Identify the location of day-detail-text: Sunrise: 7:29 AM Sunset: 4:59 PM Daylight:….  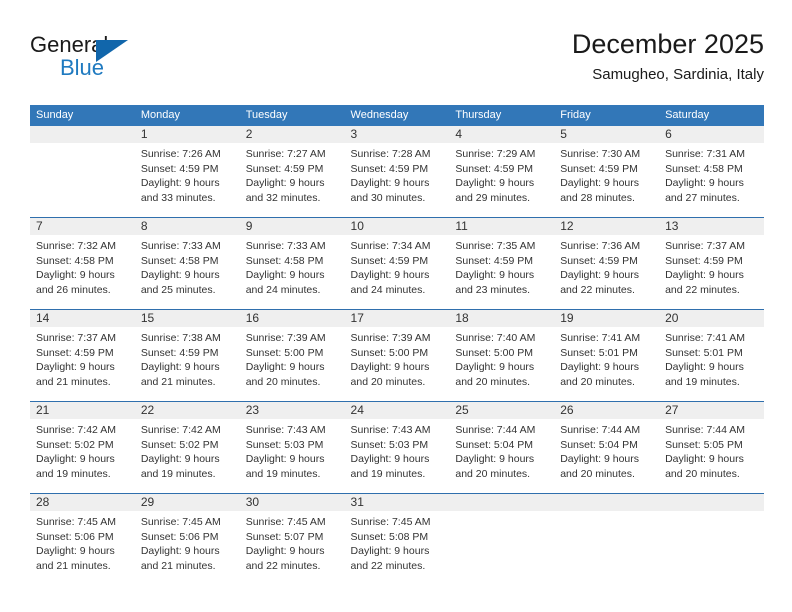
(501, 180).